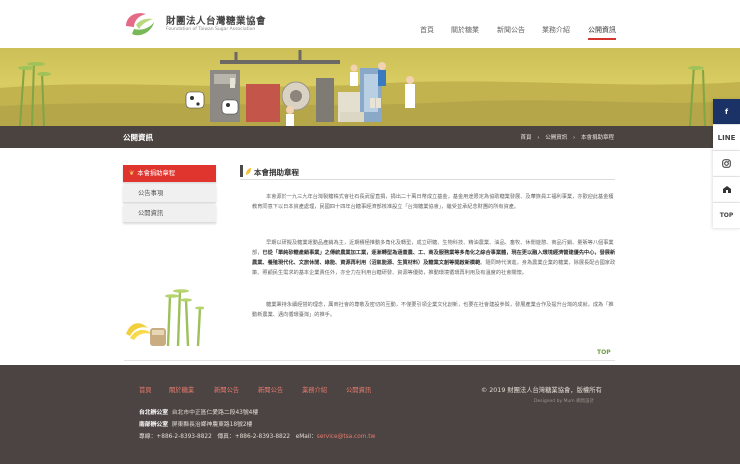  What do you see at coordinates (248, 171) in the screenshot?
I see `leaf-icon` at bounding box center [248, 171].